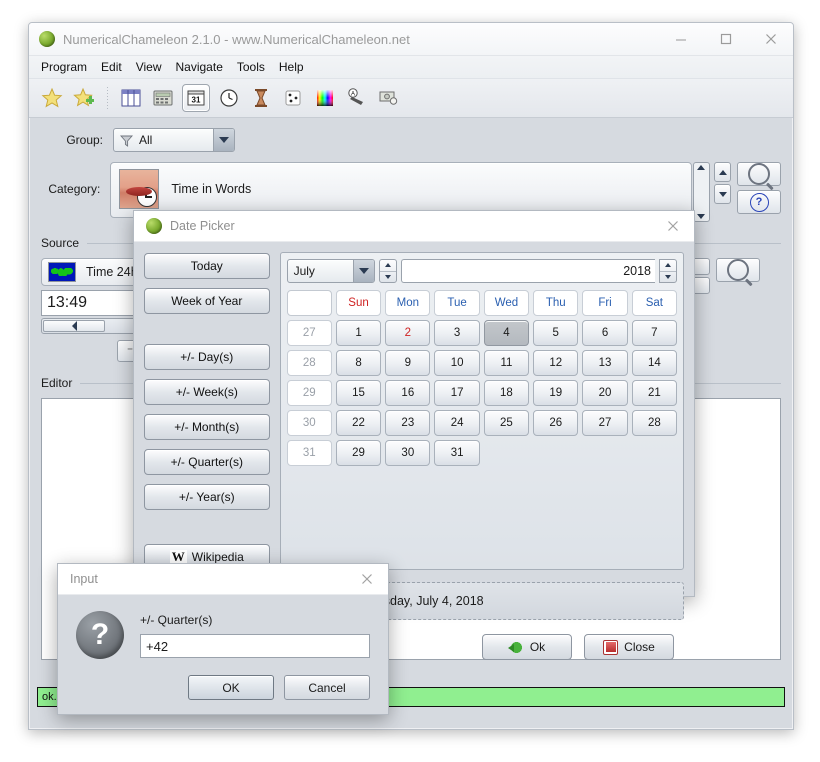 This screenshot has height=762, width=820. Describe the element at coordinates (506, 393) in the screenshot. I see `calendar-day-cell: 18` at that location.